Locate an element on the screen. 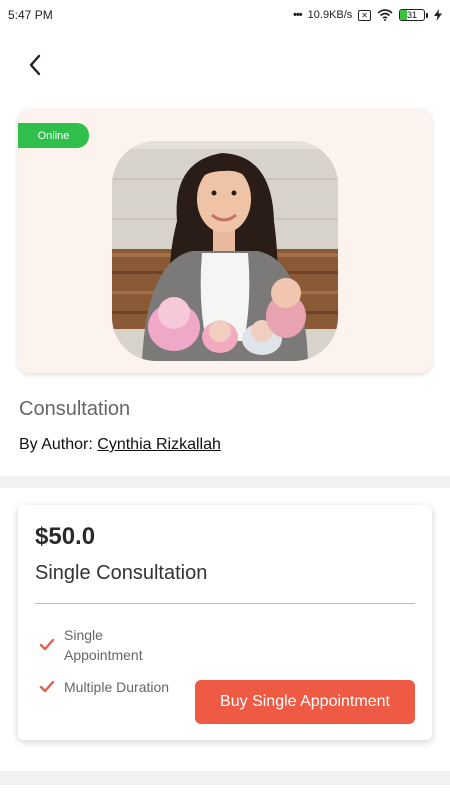 The height and width of the screenshot is (800, 450). status-time: 5:47 PM is located at coordinates (30, 15).